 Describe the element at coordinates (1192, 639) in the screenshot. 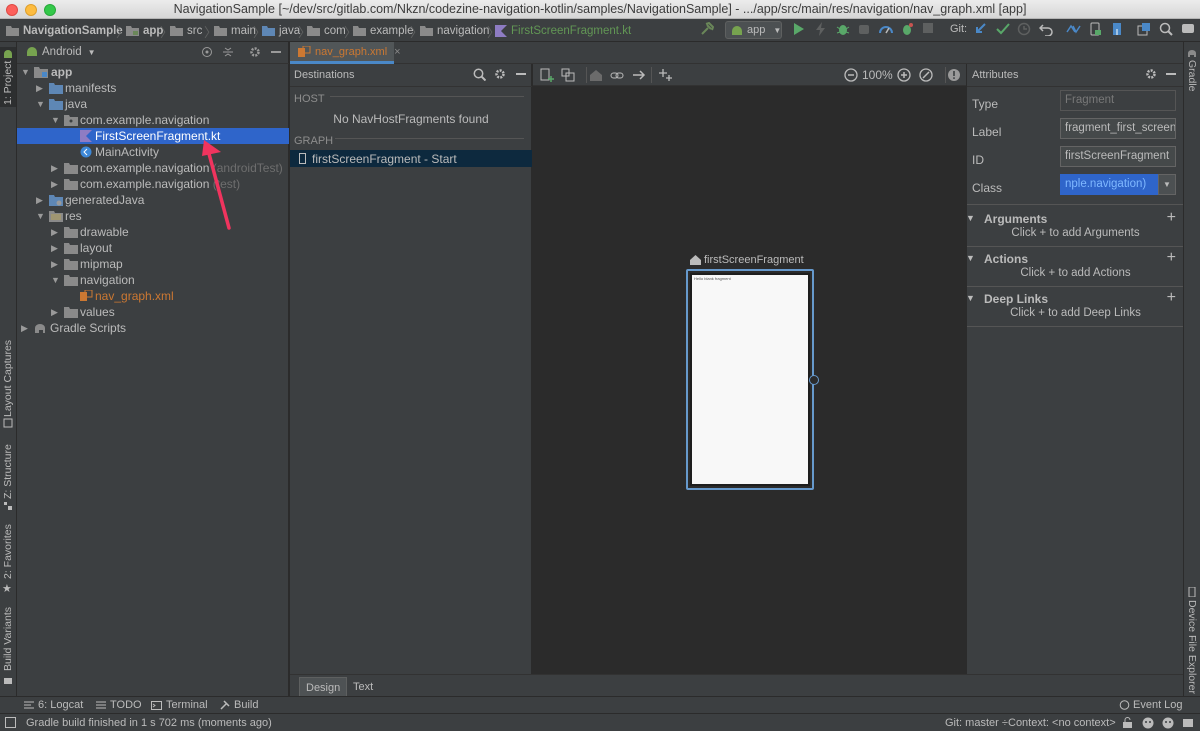

I see `device-file-explorer-tool-button: Device File Explorer` at that location.